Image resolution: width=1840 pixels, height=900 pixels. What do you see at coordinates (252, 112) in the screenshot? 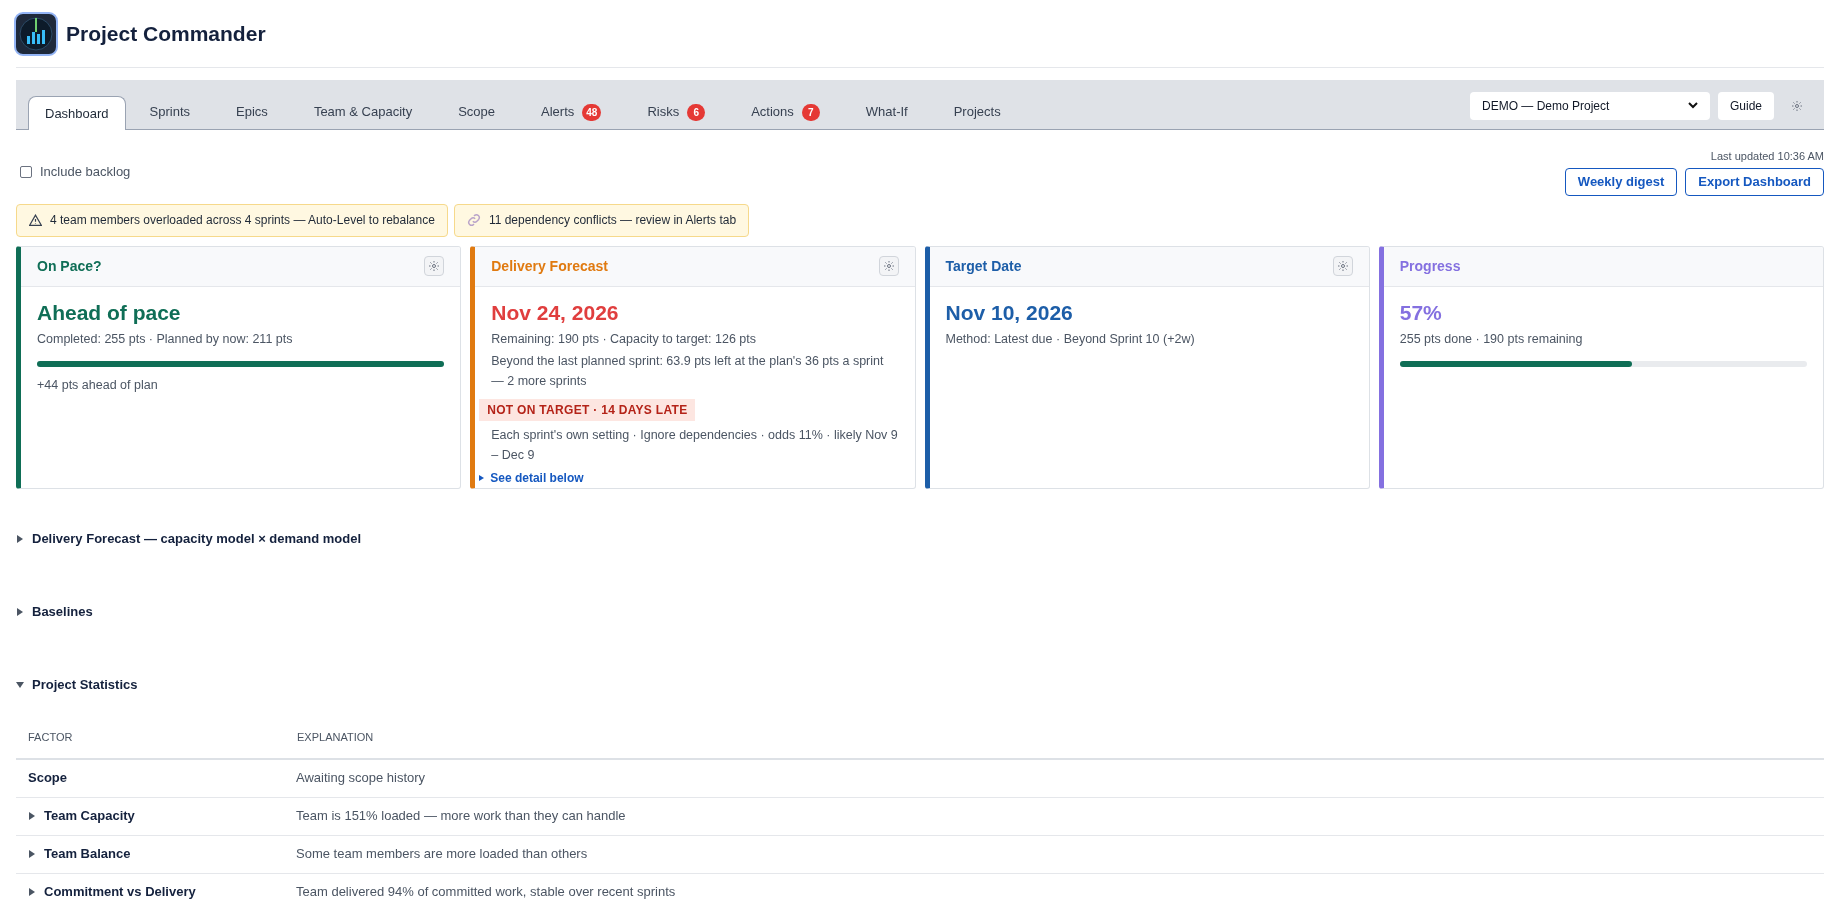
I see `nav-tab: Epics` at bounding box center [252, 112].